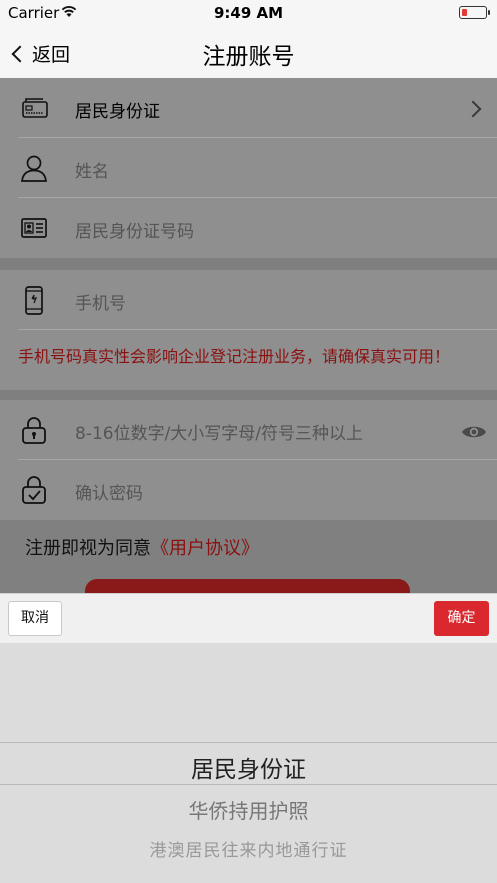 This screenshot has width=497, height=883. Describe the element at coordinates (134, 229) in the screenshot. I see `id-number-input: 居民身份证号码` at that location.